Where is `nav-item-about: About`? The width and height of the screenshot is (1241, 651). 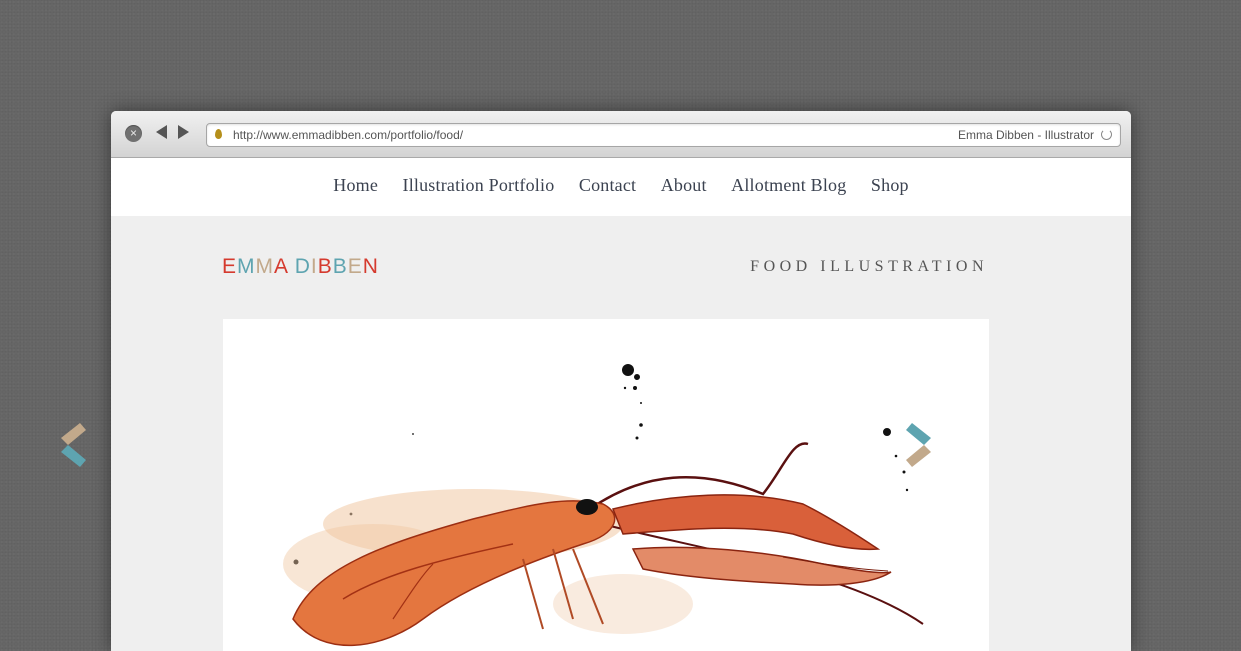
nav-item-about: About is located at coordinates (684, 185).